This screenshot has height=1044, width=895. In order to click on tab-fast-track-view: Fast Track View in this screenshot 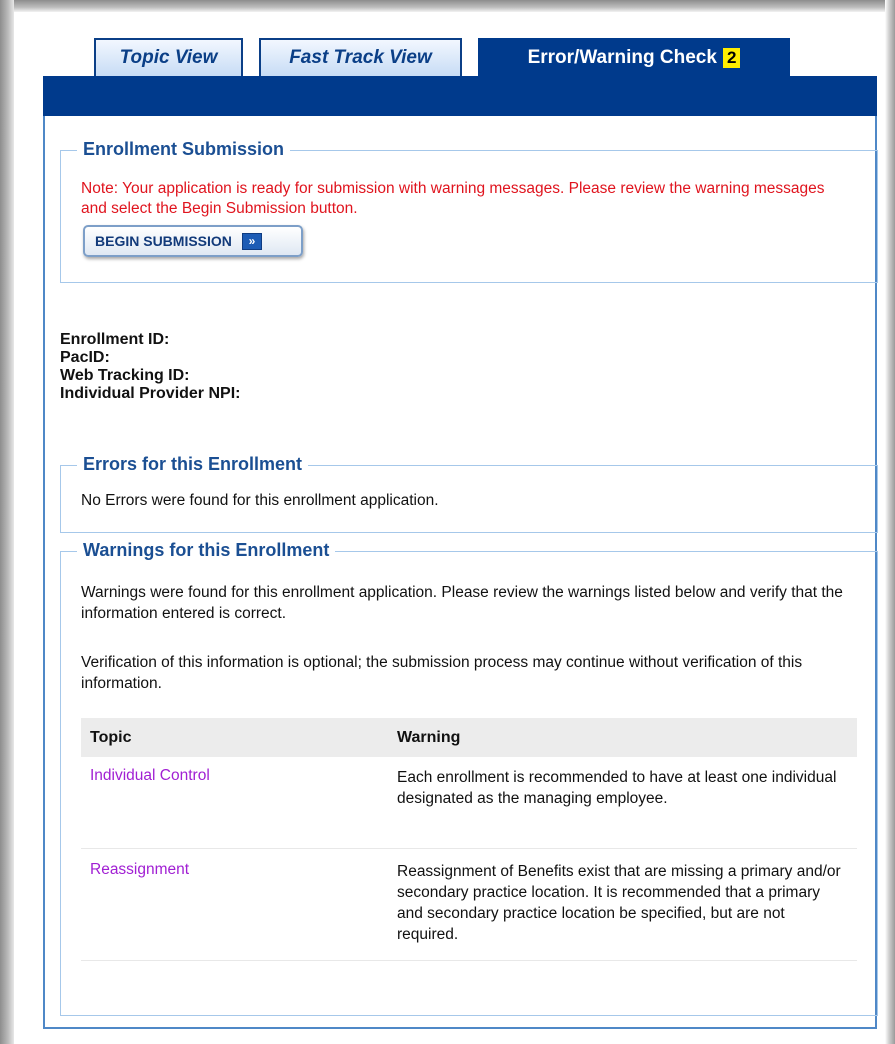, I will do `click(360, 57)`.